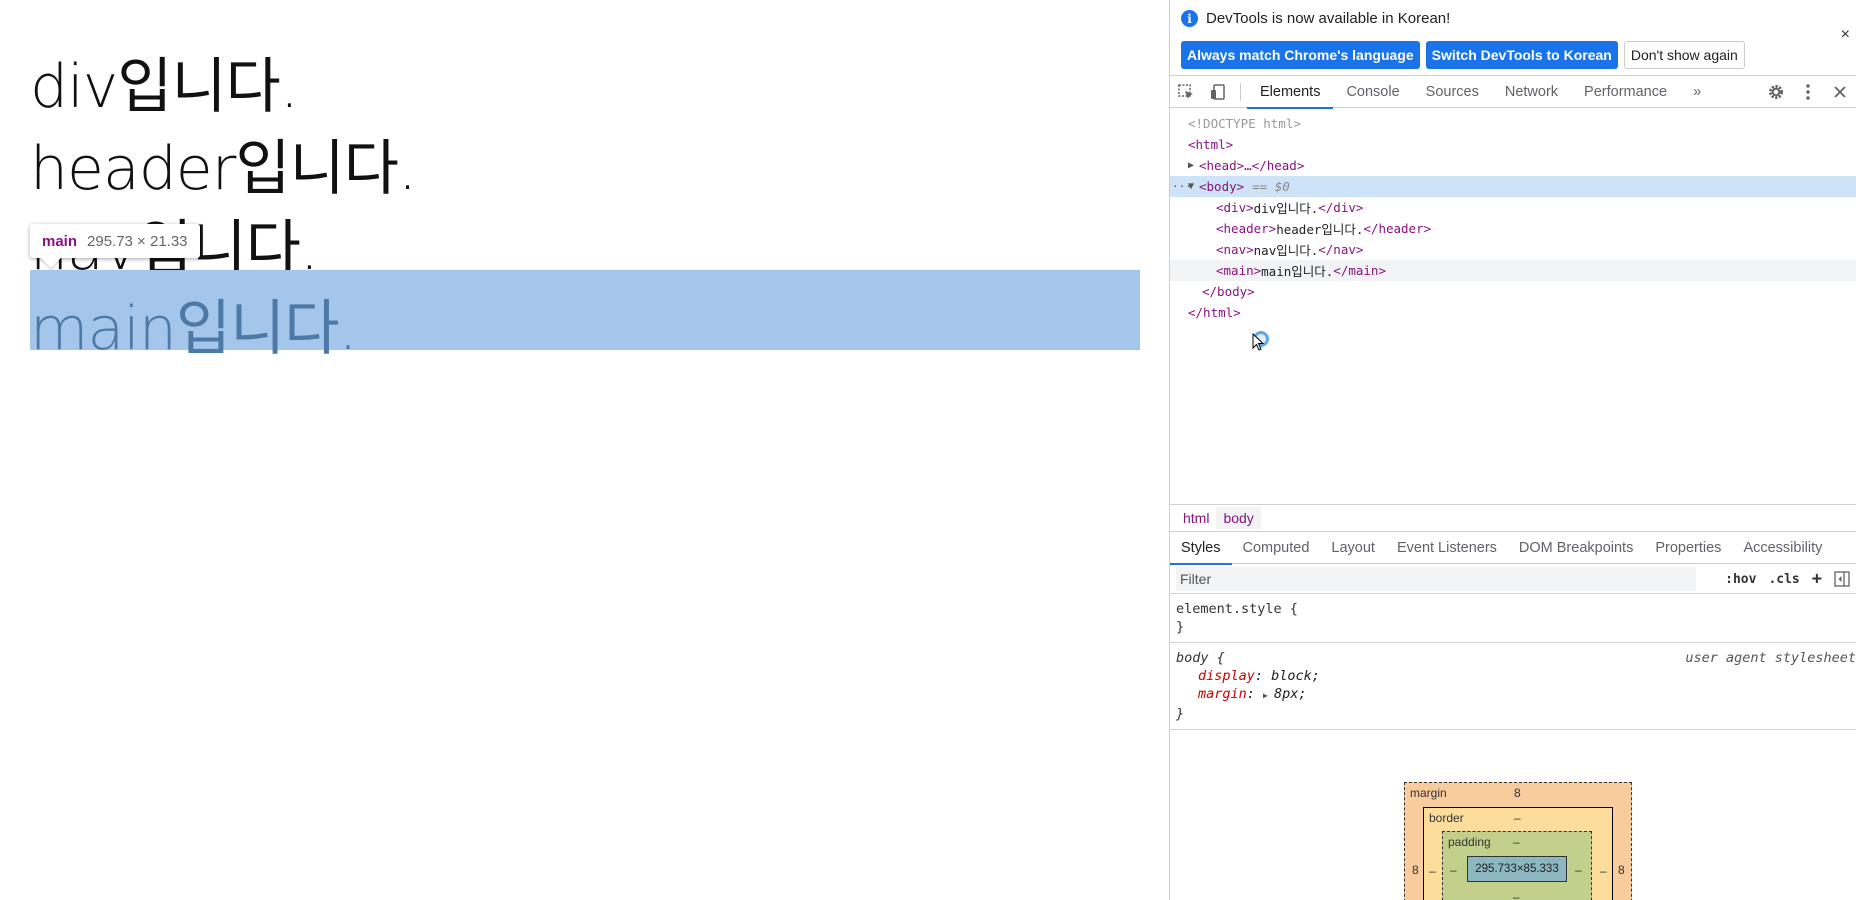 This screenshot has width=1856, height=900. Describe the element at coordinates (1372, 92) in the screenshot. I see `tab-console: Console` at that location.